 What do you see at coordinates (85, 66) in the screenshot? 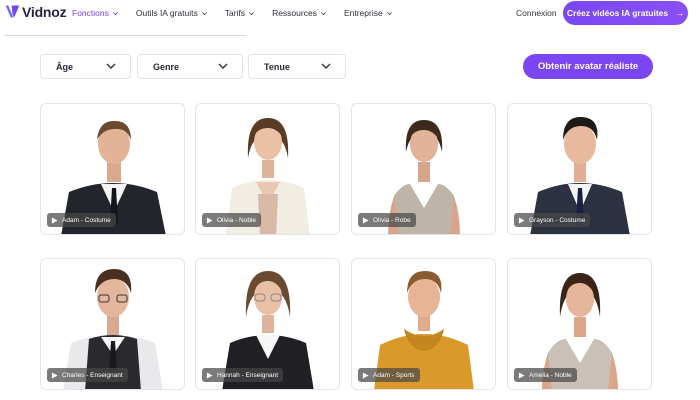
I see `age-filter-dropdown: Âge` at bounding box center [85, 66].